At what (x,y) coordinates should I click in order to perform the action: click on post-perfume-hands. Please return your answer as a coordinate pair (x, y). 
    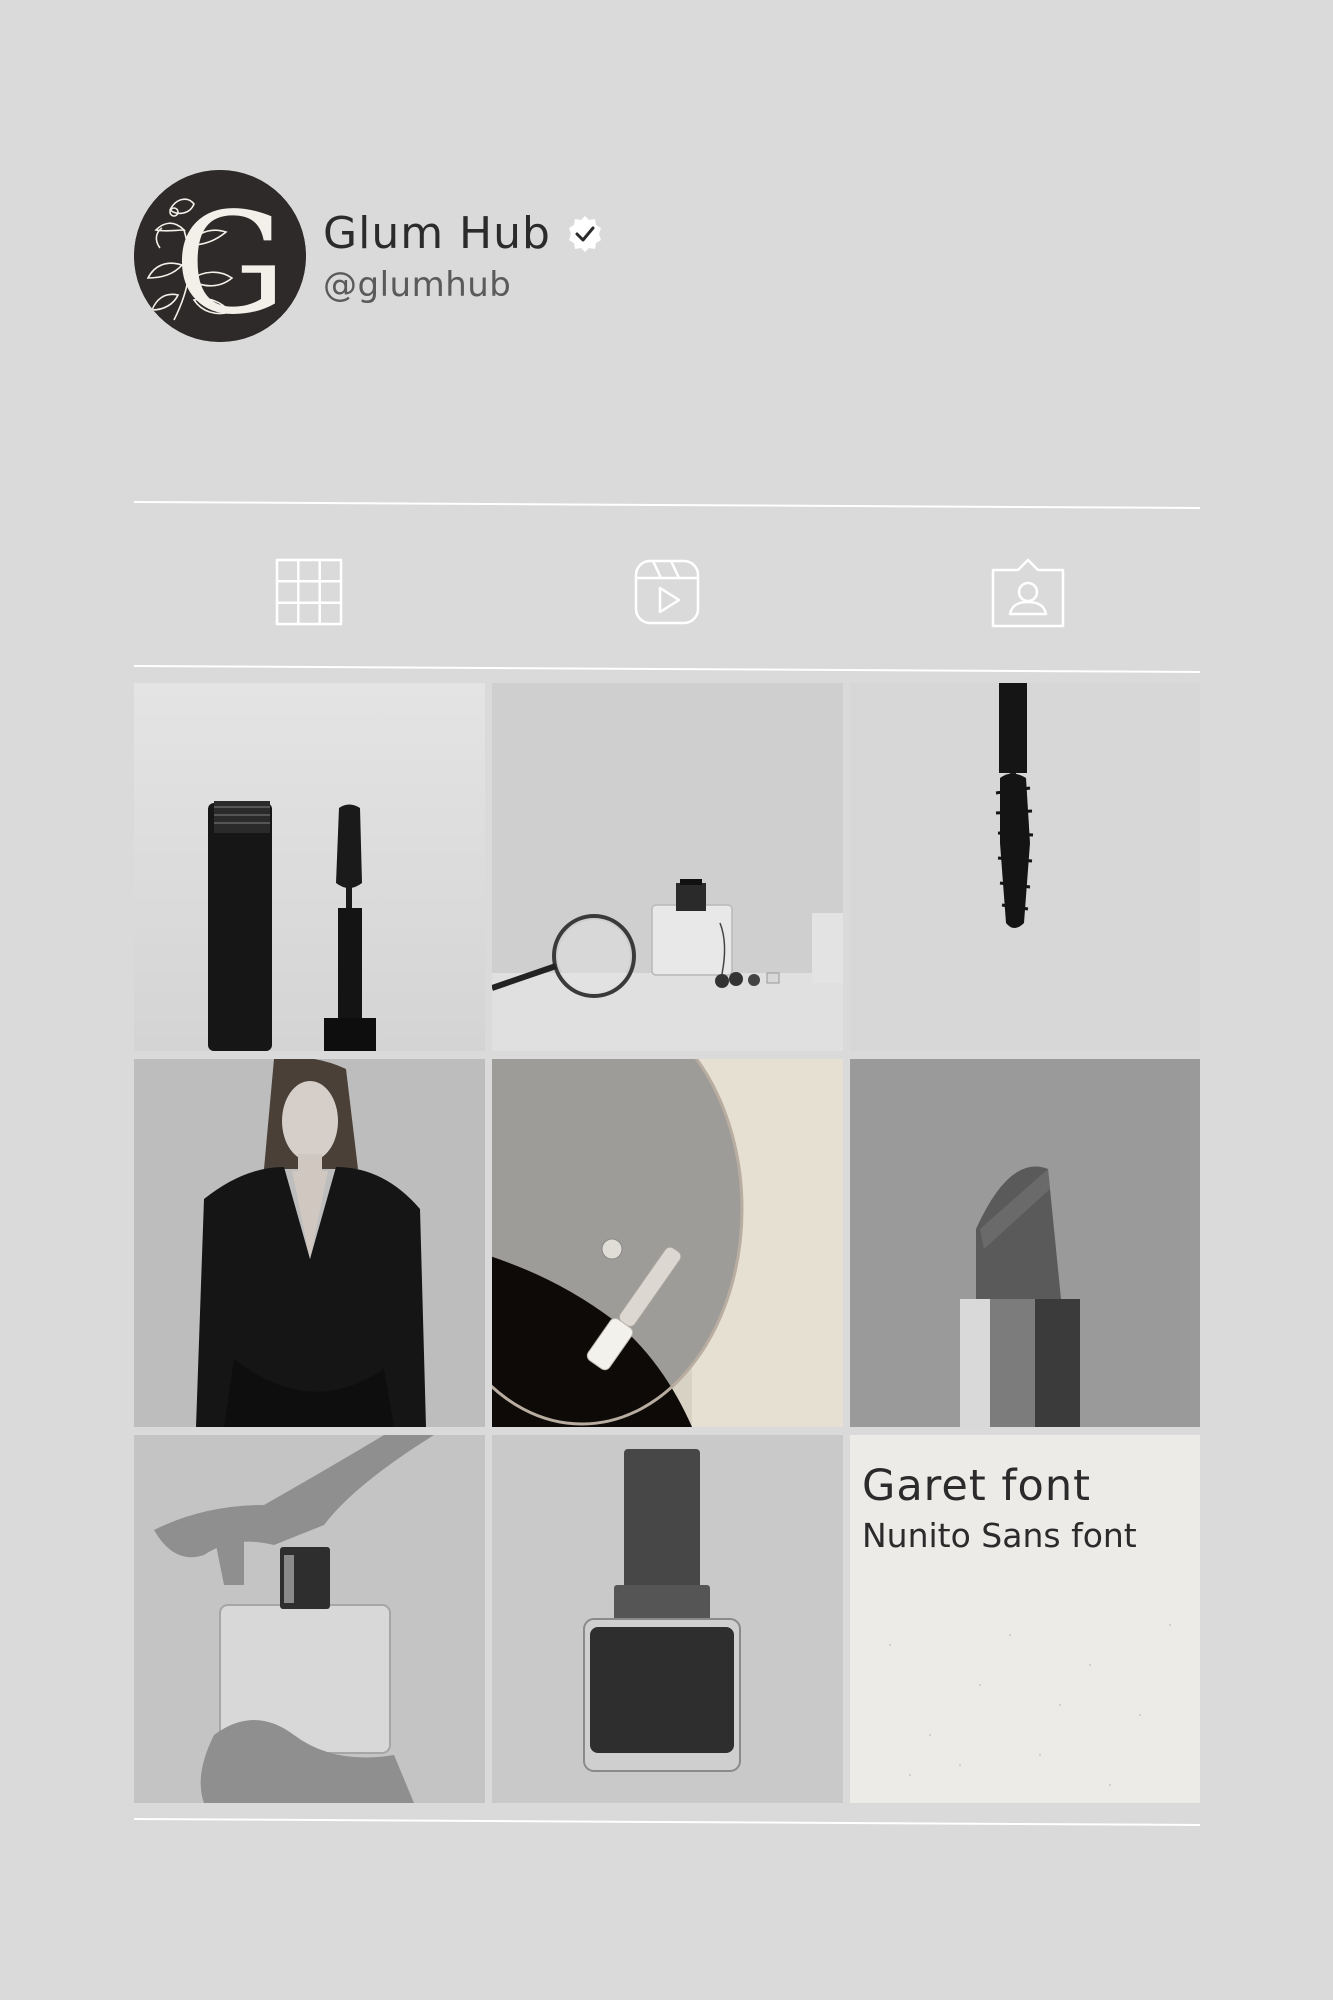
    Looking at the image, I should click on (309, 1619).